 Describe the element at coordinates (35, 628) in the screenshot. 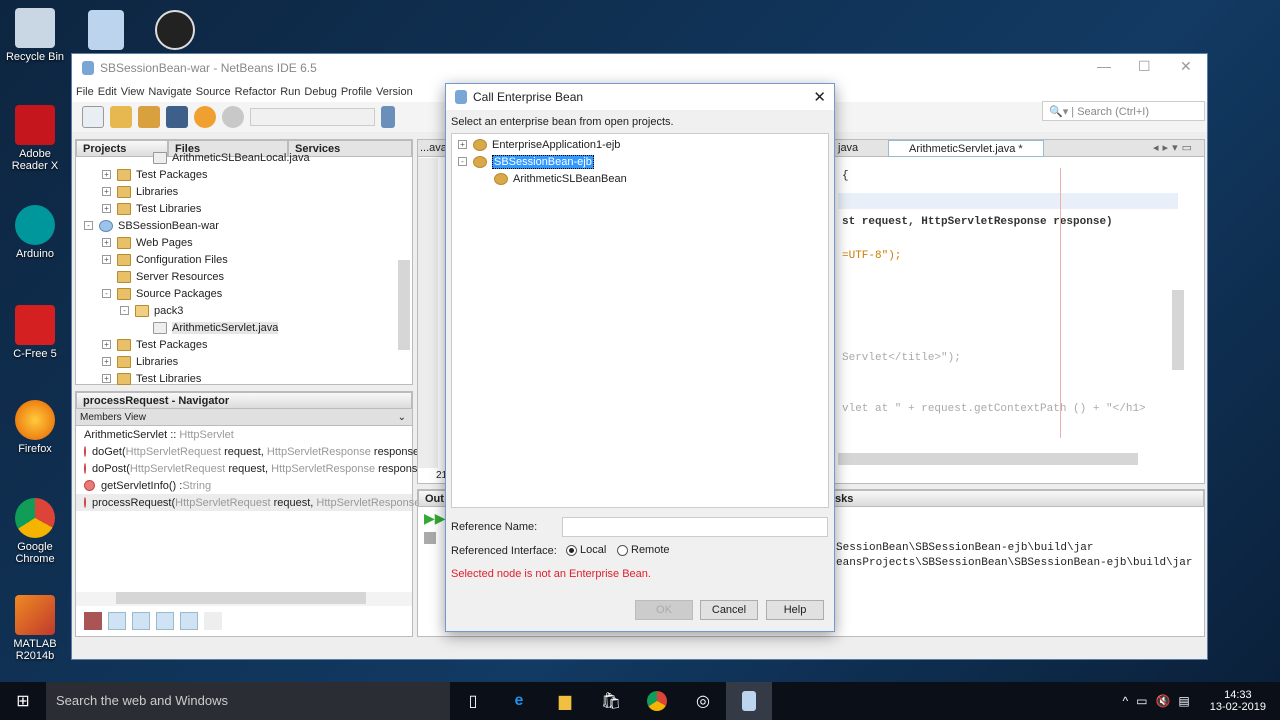

I see `desktop-icon-matlab: MATLAB R2014b` at that location.